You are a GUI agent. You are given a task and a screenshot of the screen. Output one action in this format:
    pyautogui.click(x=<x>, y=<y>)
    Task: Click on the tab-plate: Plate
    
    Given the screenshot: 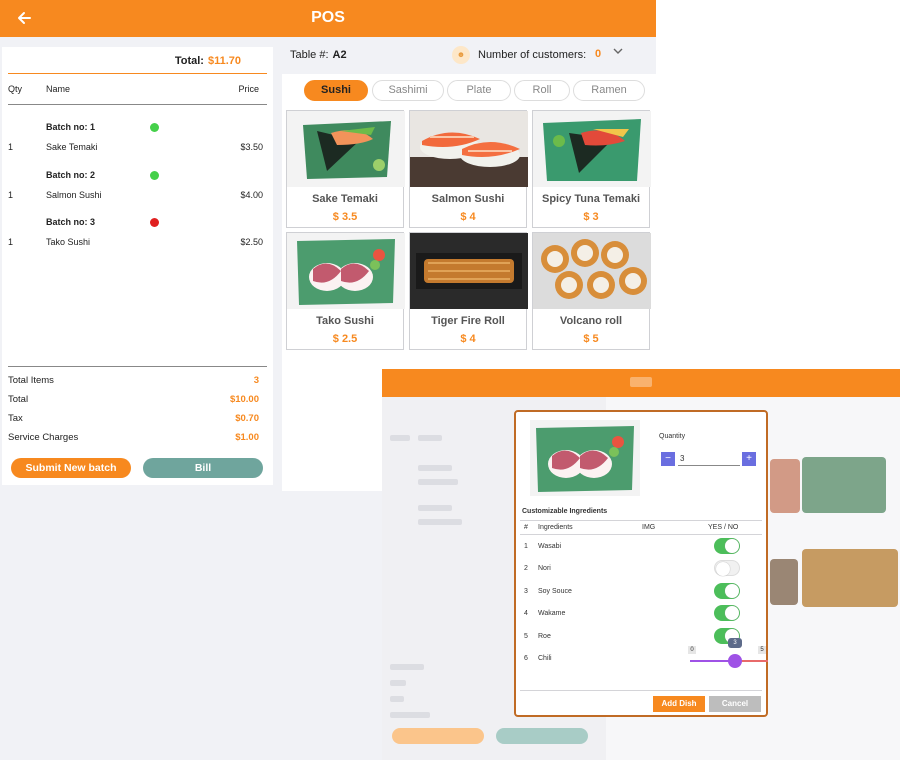 What is the action you would take?
    pyautogui.click(x=479, y=90)
    